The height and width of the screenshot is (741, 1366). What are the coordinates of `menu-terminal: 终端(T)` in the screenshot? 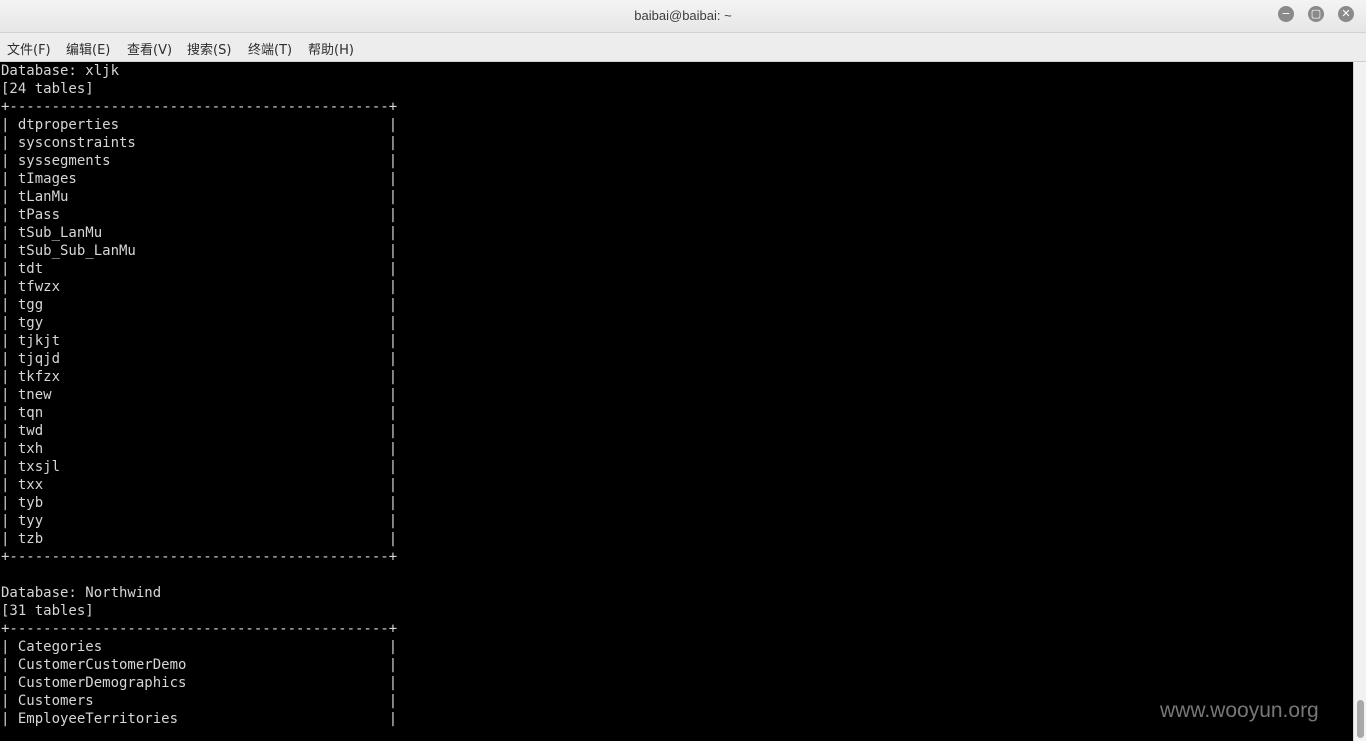 It's located at (270, 48).